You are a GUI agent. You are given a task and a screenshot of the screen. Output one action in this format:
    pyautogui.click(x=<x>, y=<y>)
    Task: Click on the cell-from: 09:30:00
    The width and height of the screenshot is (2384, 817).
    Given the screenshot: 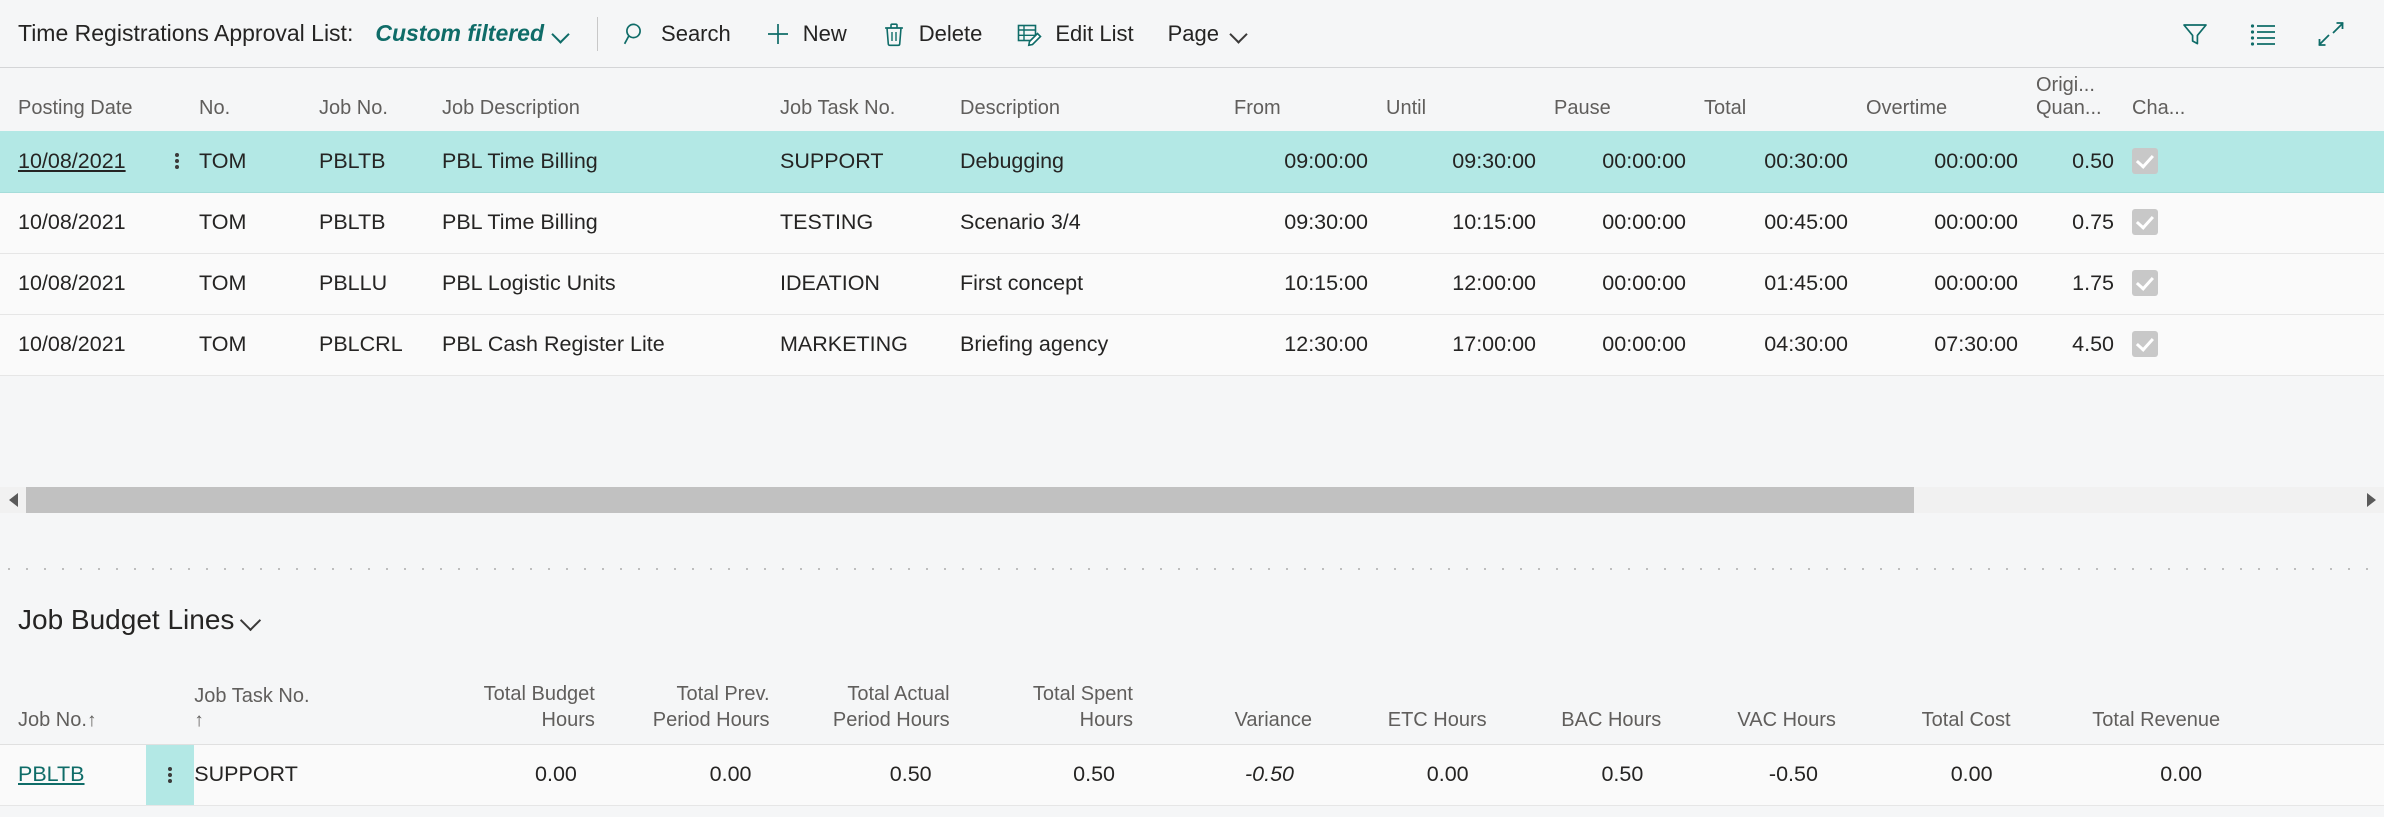 What is the action you would take?
    pyautogui.click(x=1310, y=223)
    